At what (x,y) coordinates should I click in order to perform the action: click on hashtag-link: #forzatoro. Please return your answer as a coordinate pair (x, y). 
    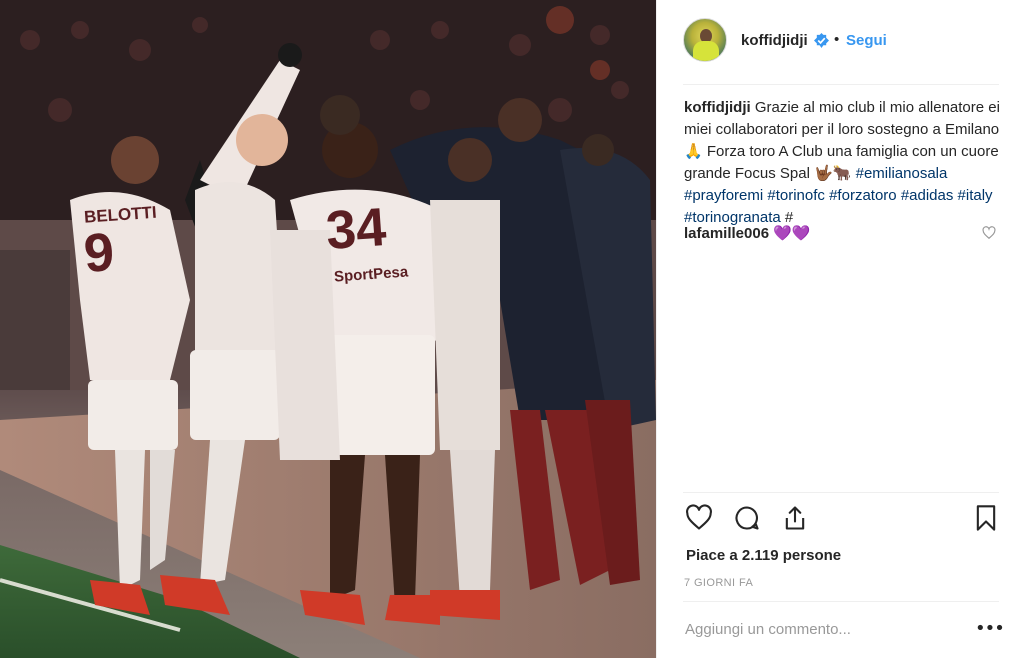
    Looking at the image, I should click on (863, 195).